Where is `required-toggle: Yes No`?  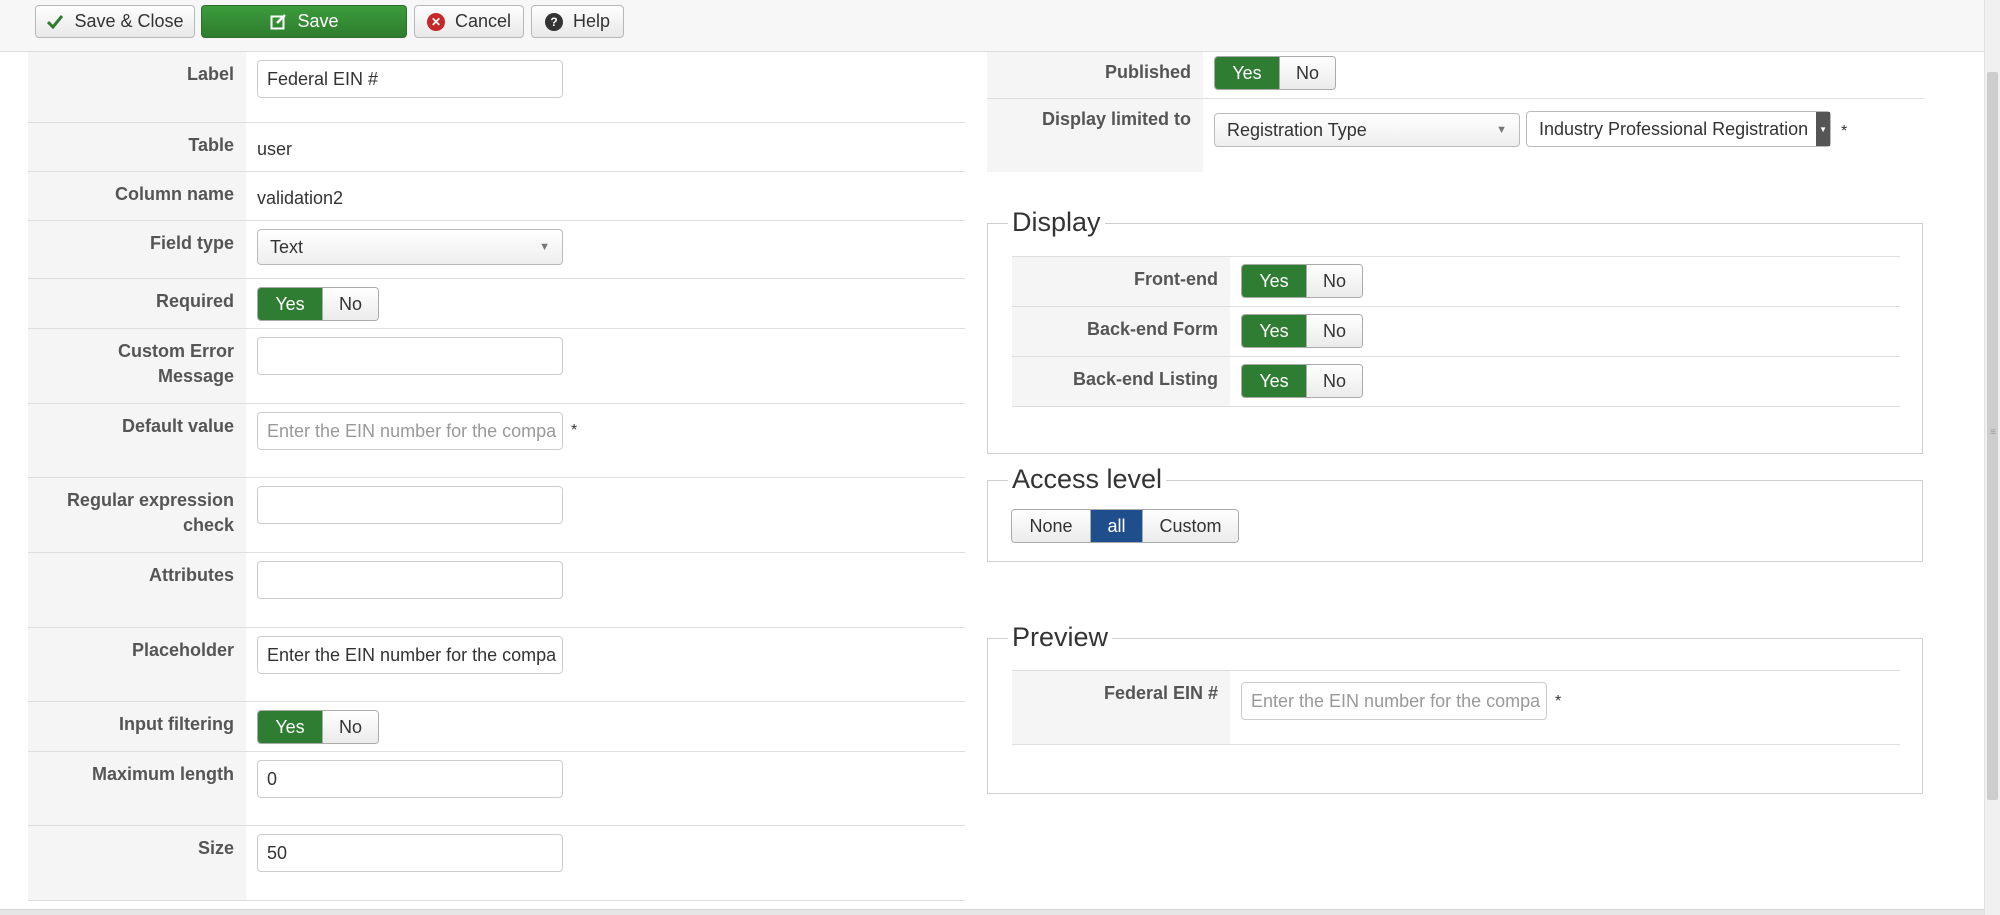
required-toggle: Yes No is located at coordinates (318, 304).